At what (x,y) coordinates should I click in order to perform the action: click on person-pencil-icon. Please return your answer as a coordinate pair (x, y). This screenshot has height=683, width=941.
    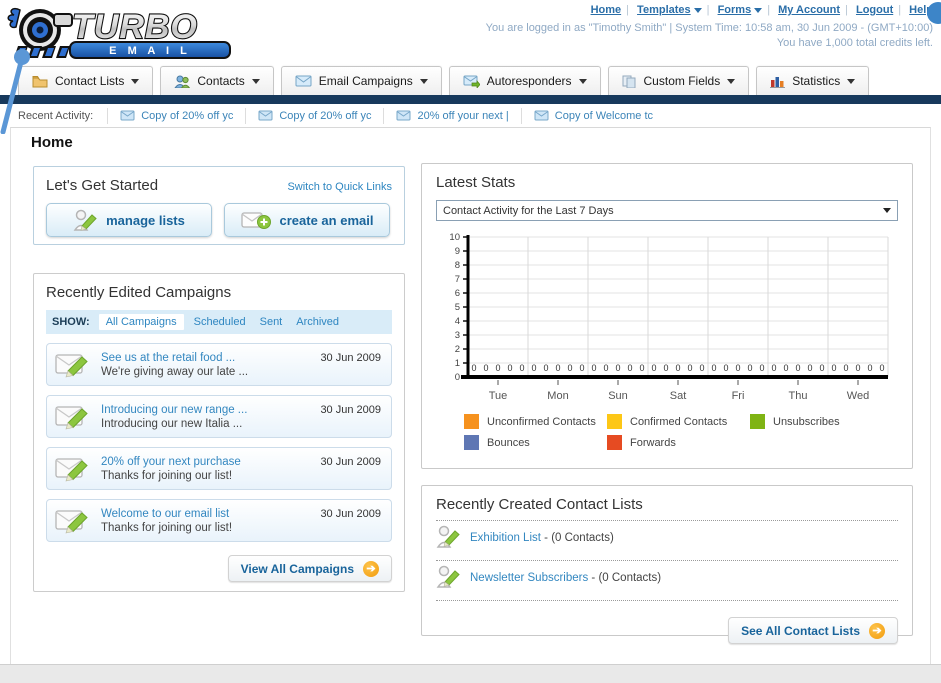
    Looking at the image, I should click on (448, 536).